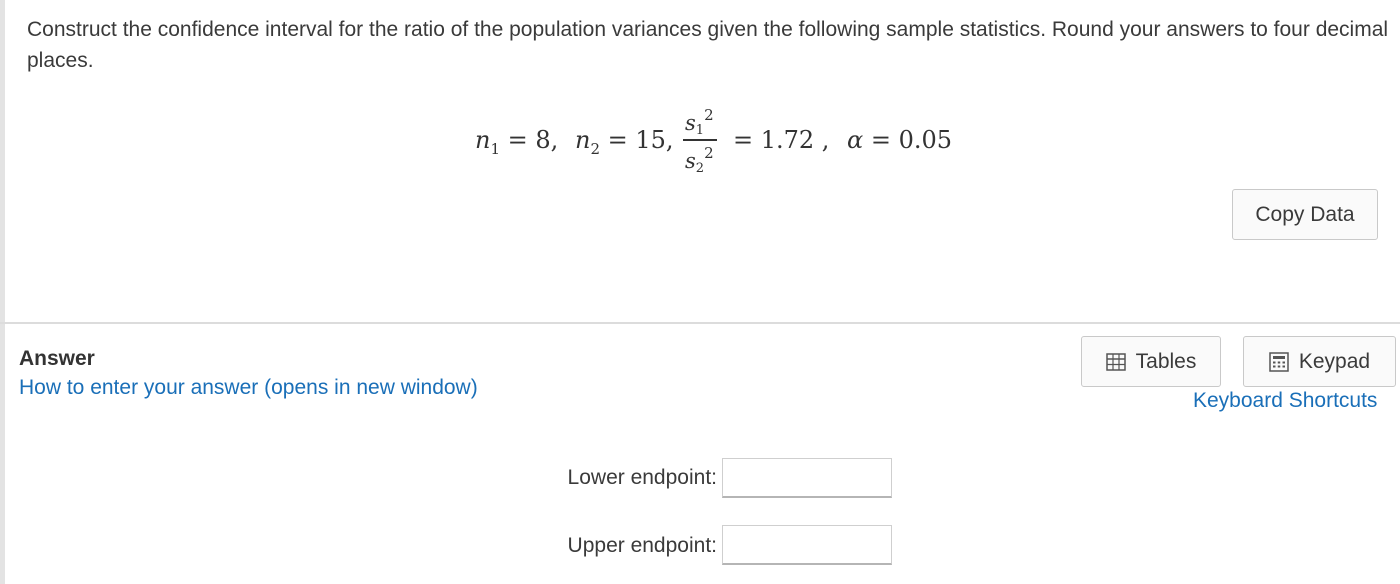 Image resolution: width=1400 pixels, height=584 pixels. I want to click on keypad-button: Keypad, so click(1319, 361).